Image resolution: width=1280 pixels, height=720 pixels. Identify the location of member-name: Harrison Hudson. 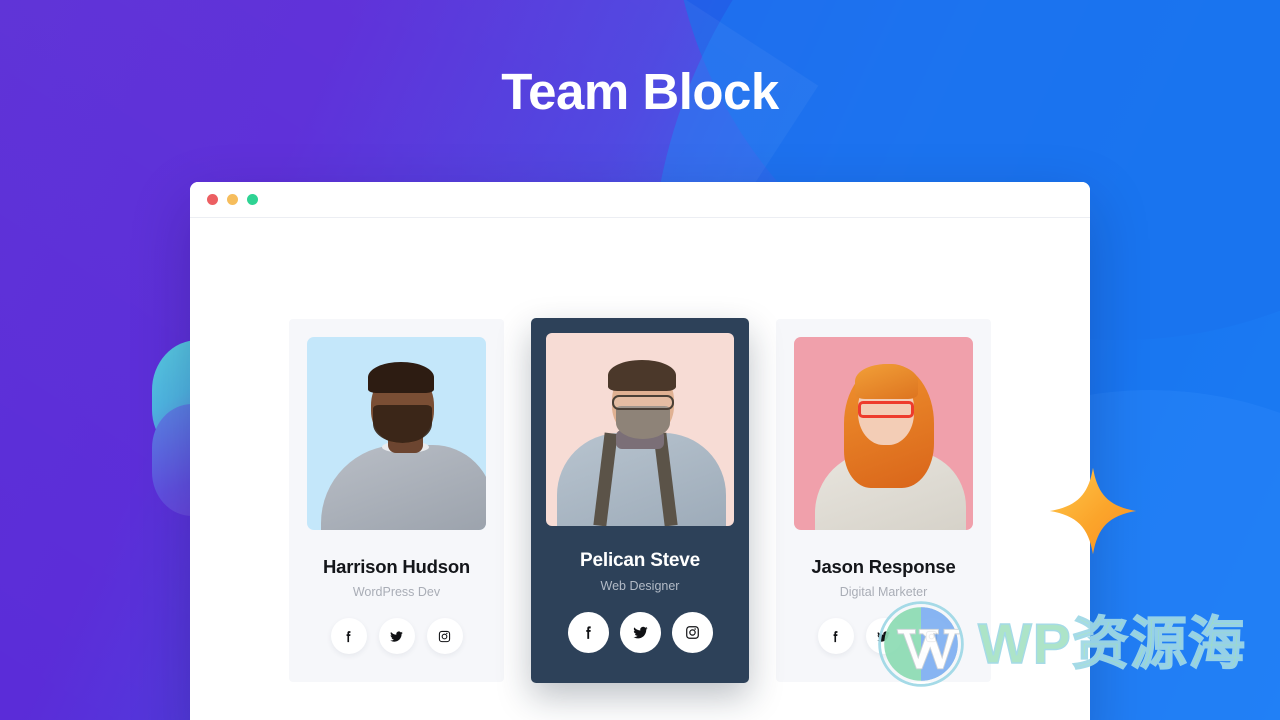
(396, 566).